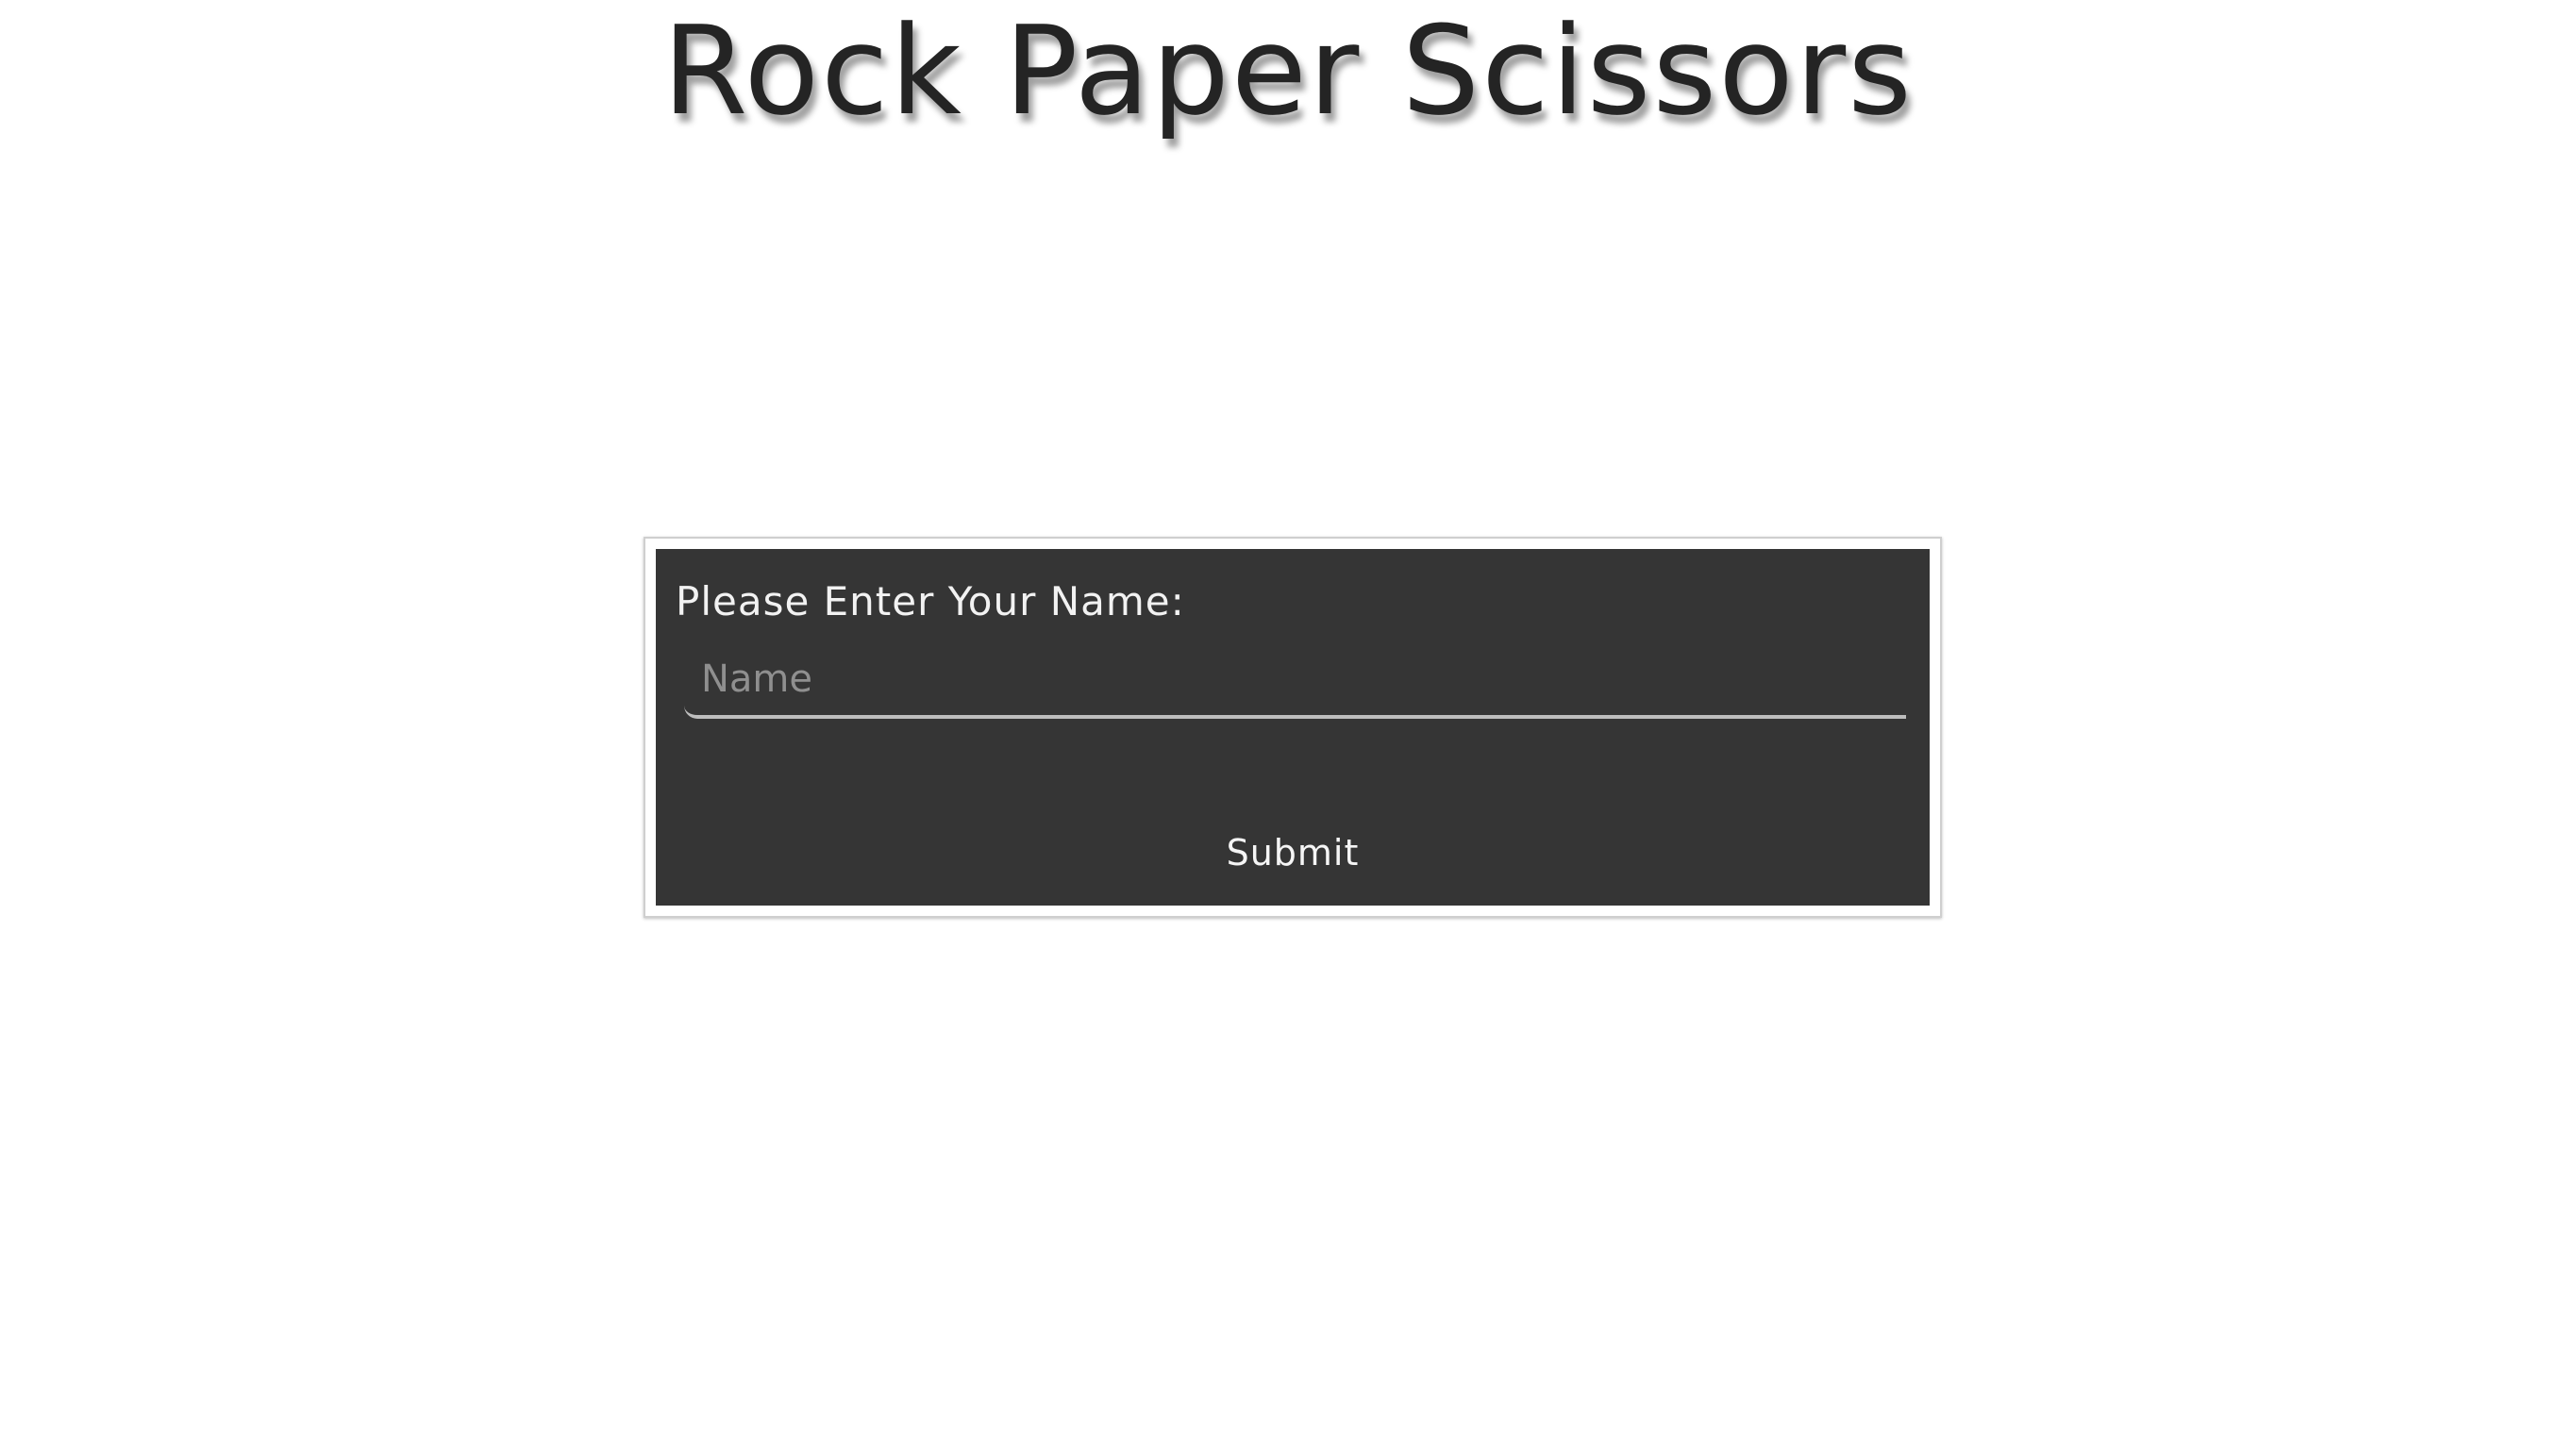 The height and width of the screenshot is (1447, 2576). Describe the element at coordinates (930, 601) in the screenshot. I see `name-prompt-label: Please Enter Your Name:` at that location.